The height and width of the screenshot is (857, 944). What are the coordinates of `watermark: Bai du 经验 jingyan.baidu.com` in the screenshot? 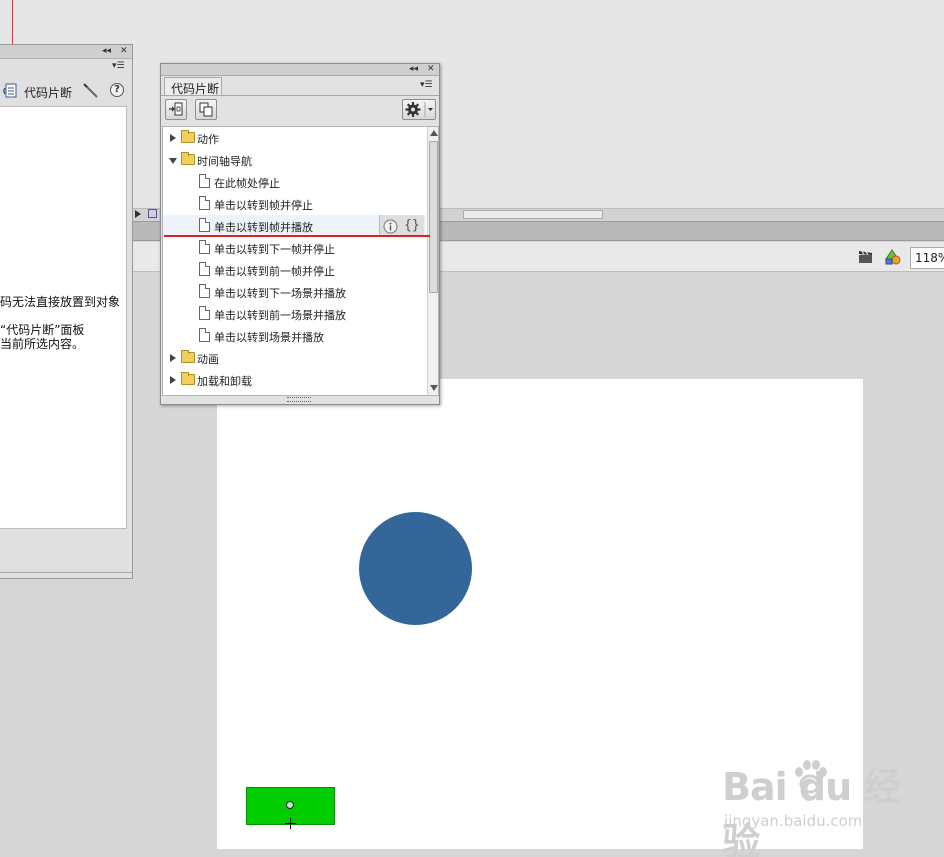 It's located at (812, 806).